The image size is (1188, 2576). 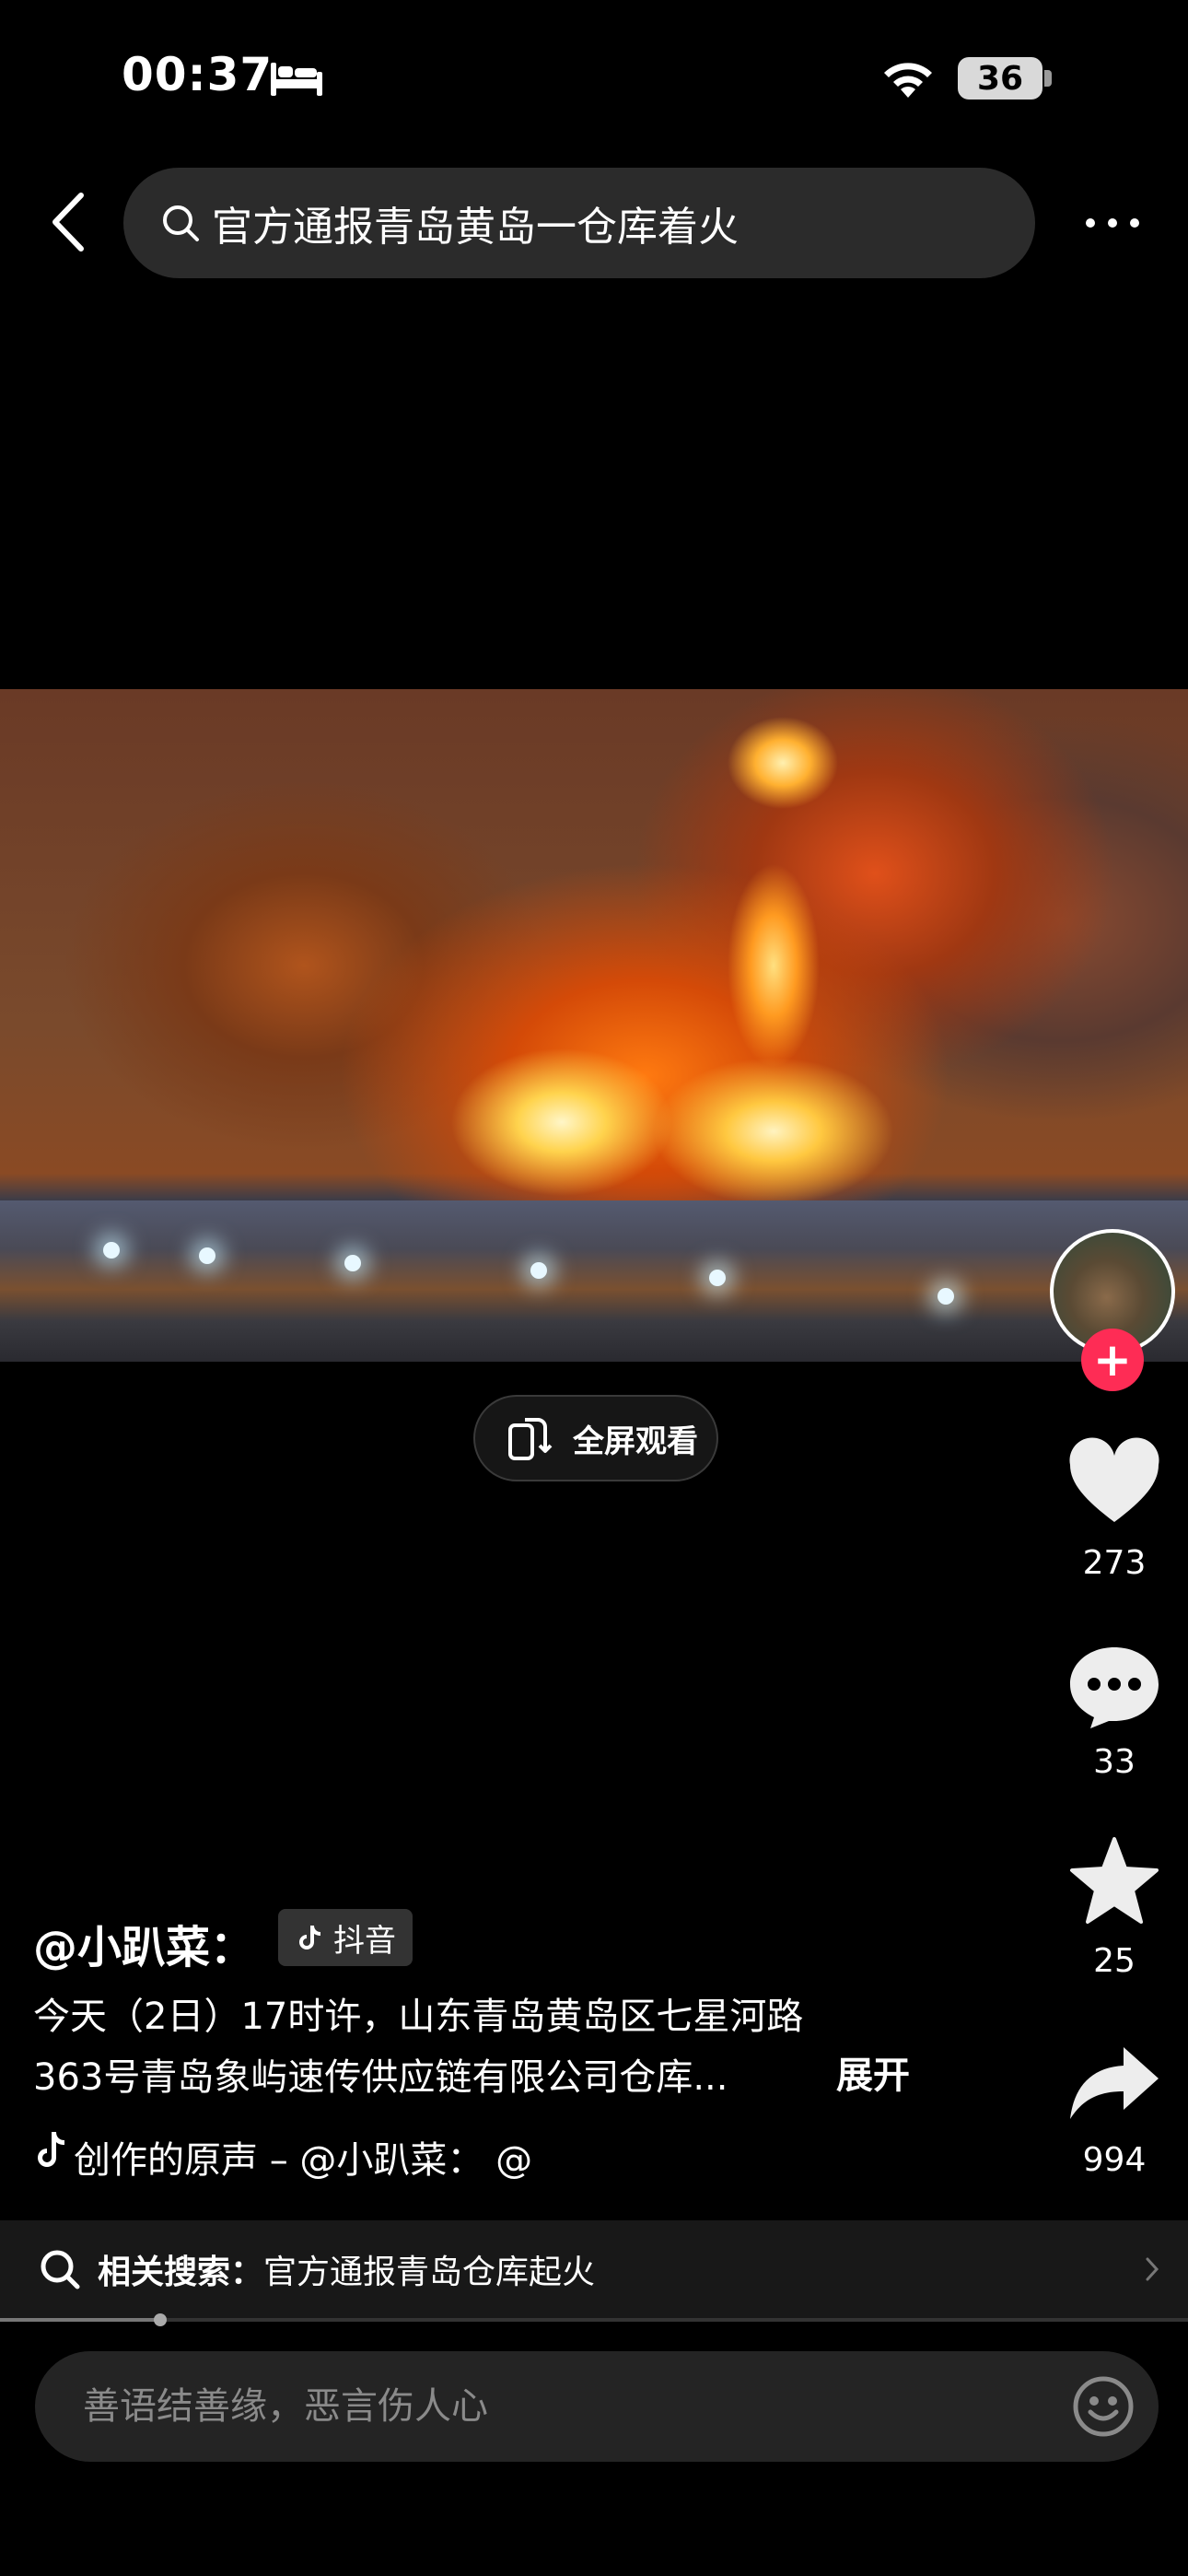 What do you see at coordinates (594, 2320) in the screenshot?
I see `video-progress-track` at bounding box center [594, 2320].